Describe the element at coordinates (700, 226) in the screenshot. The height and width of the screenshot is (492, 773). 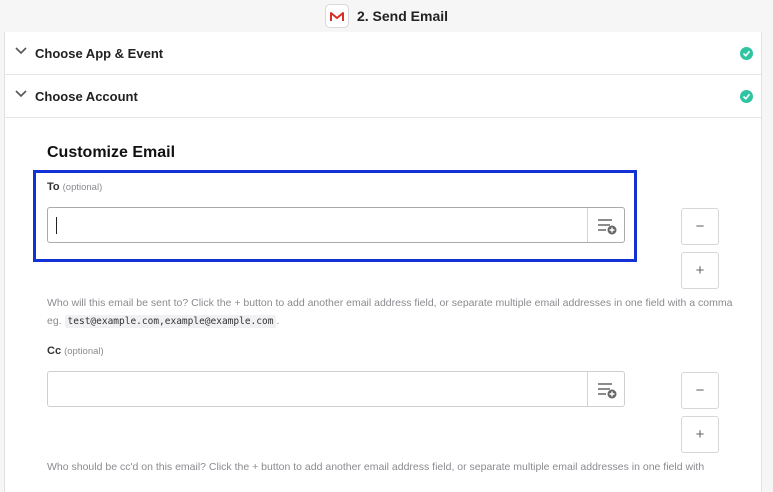
I see `remove-to-field-button: −` at that location.